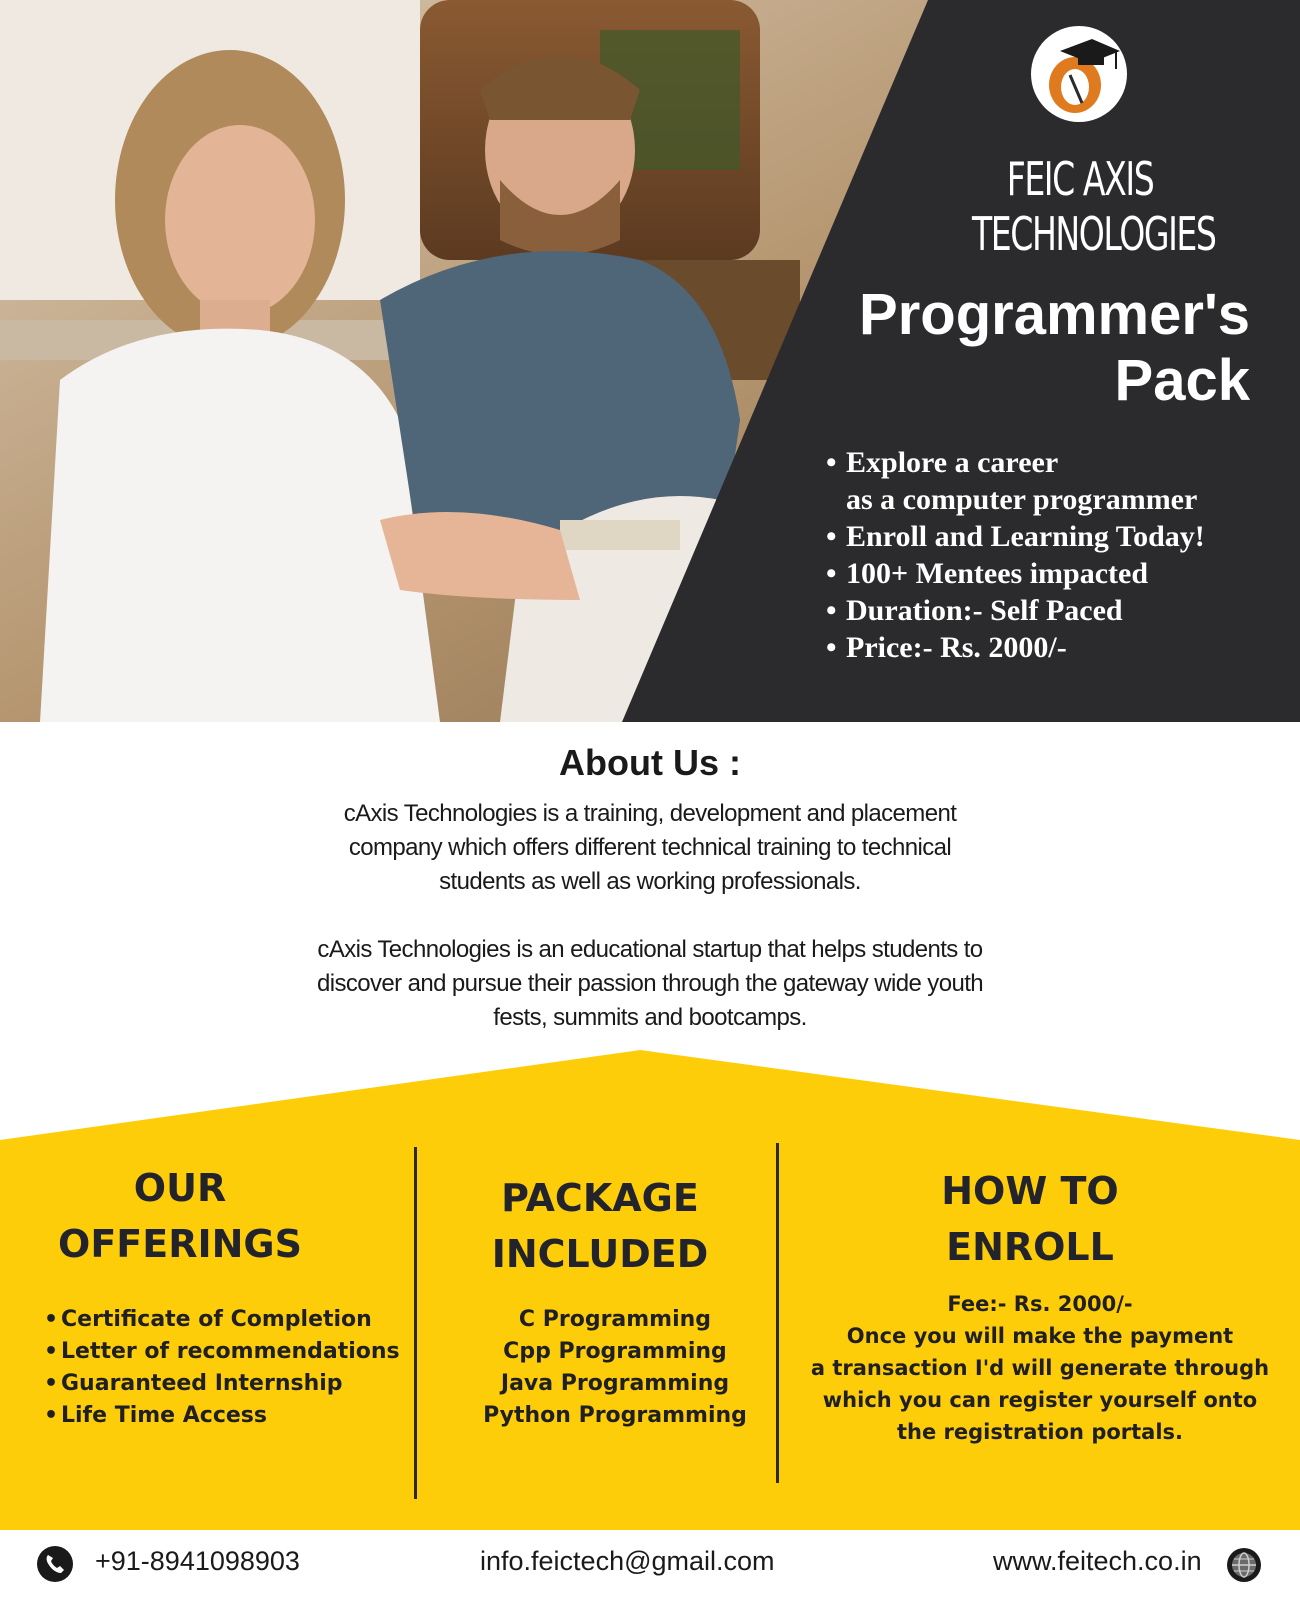  Describe the element at coordinates (627, 1561) in the screenshot. I see `footer-email: info.feictech@gmail.com` at that location.